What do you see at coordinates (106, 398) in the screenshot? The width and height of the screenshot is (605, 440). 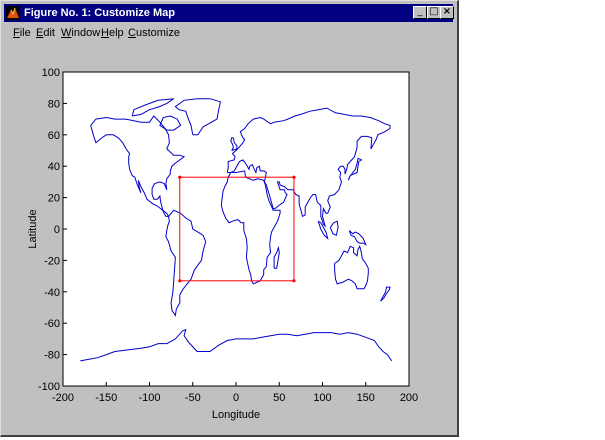 I see `x-tick-label: -150` at bounding box center [106, 398].